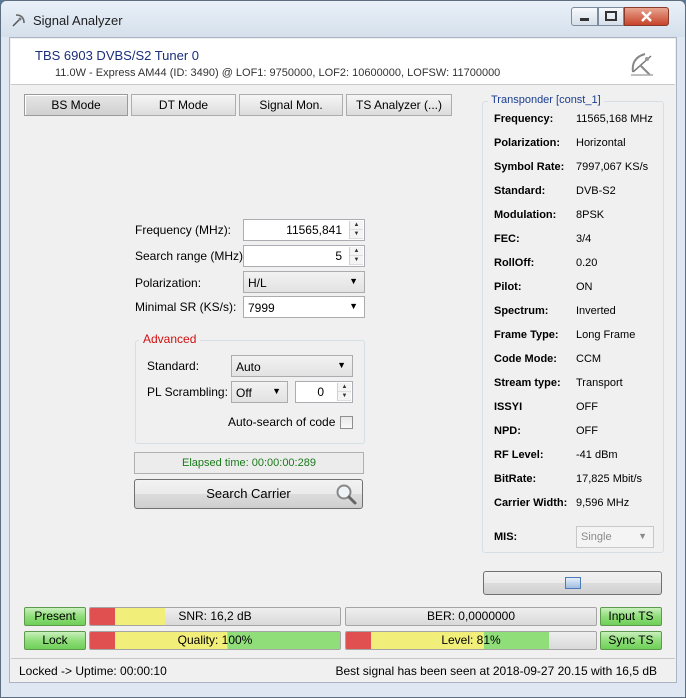  What do you see at coordinates (18, 20) in the screenshot?
I see `satellite-app-icon` at bounding box center [18, 20].